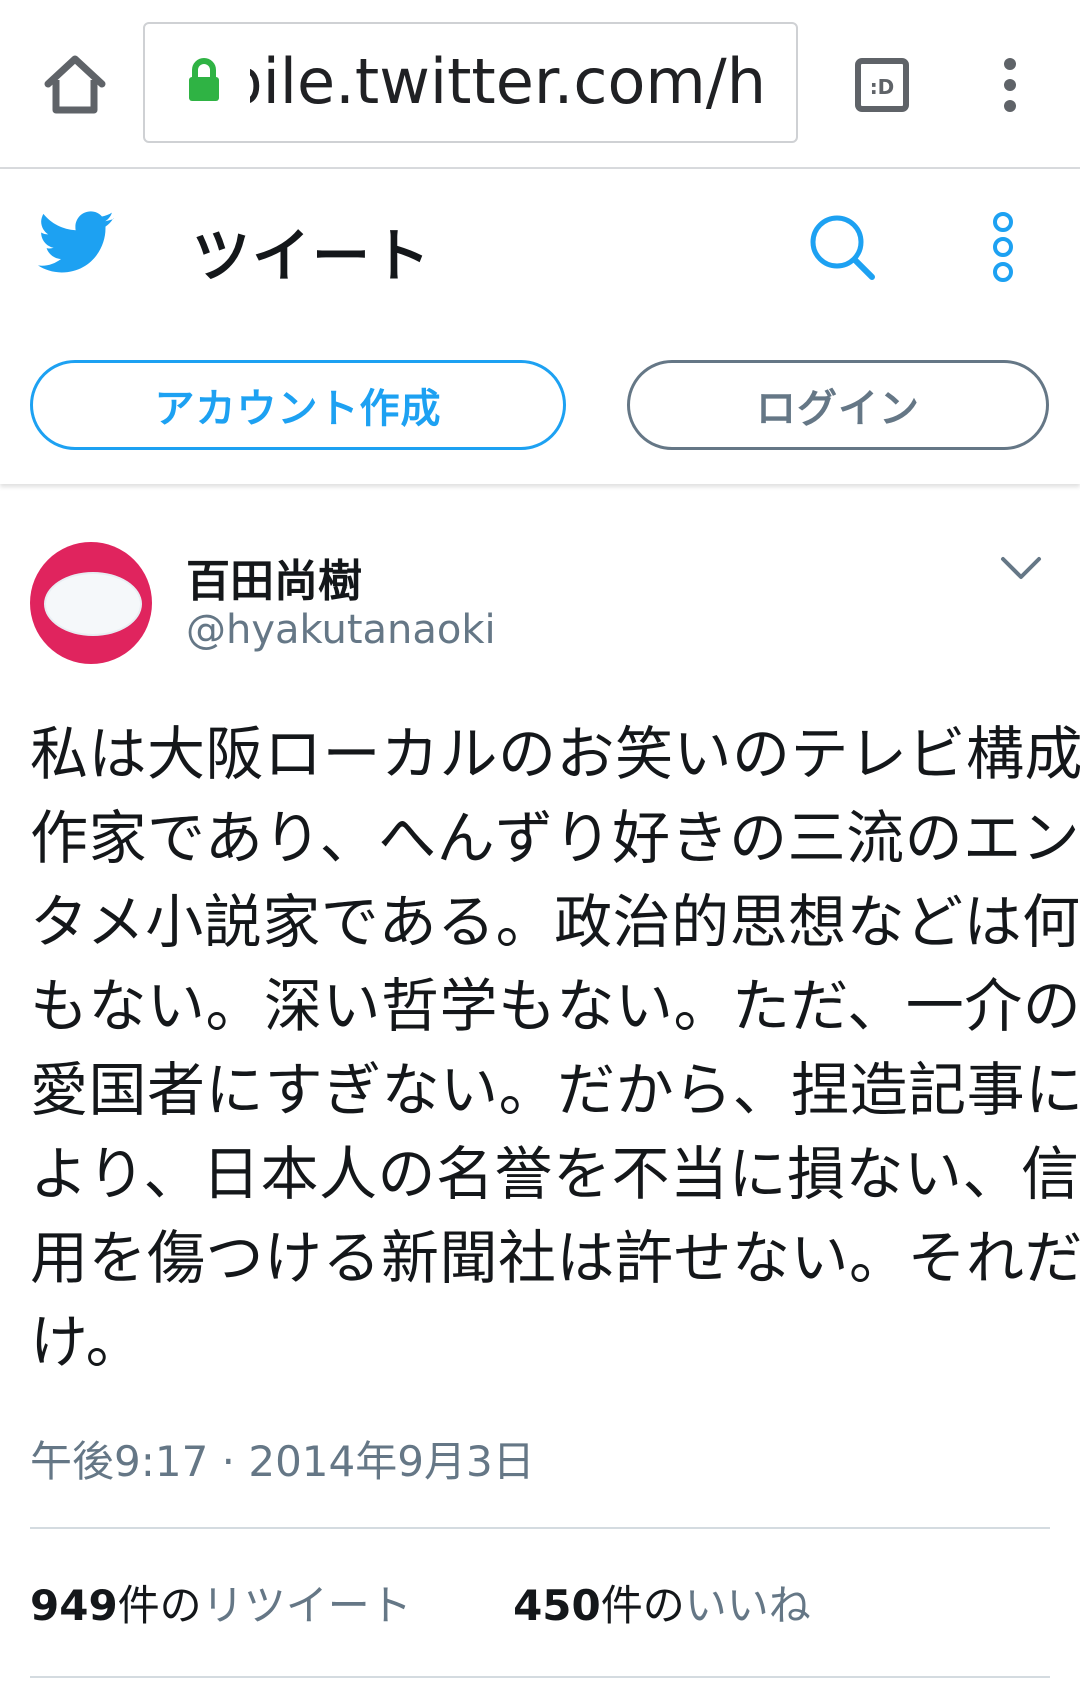 The height and width of the screenshot is (1704, 1080). I want to click on page-title: ツイート, so click(312, 256).